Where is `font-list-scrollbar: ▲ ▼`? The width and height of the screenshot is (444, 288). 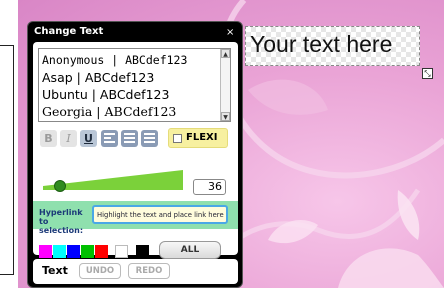
font-list-scrollbar: ▲ ▼ is located at coordinates (225, 85).